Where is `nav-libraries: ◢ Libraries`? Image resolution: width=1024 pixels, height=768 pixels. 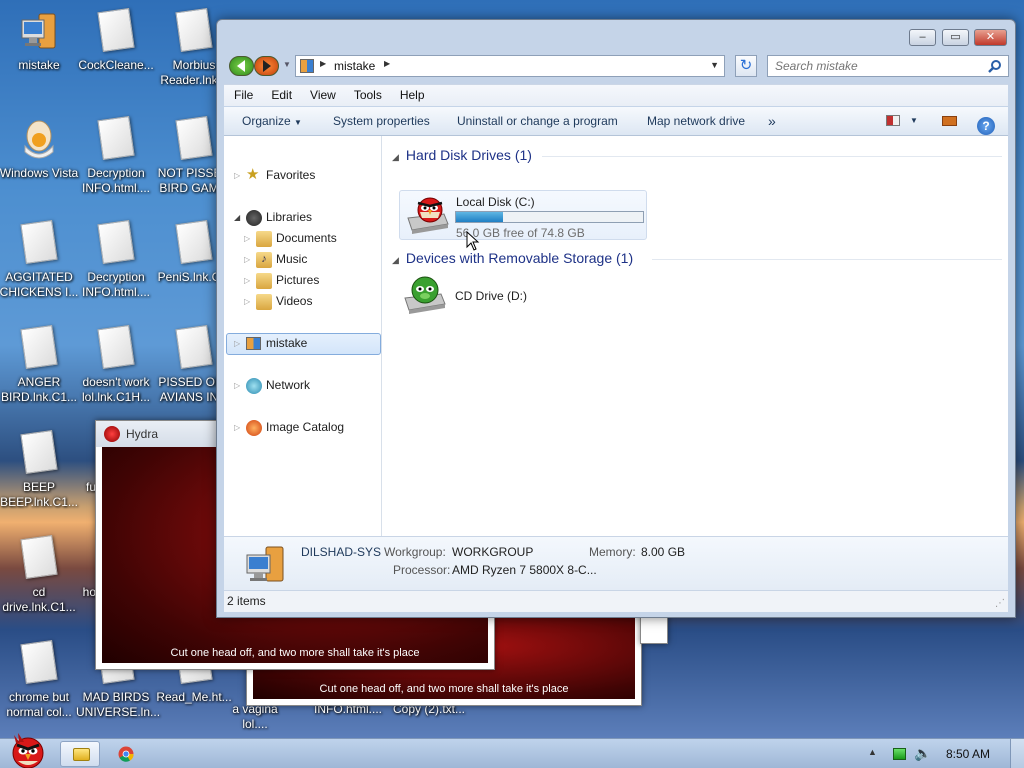 nav-libraries: ◢ Libraries is located at coordinates (304, 217).